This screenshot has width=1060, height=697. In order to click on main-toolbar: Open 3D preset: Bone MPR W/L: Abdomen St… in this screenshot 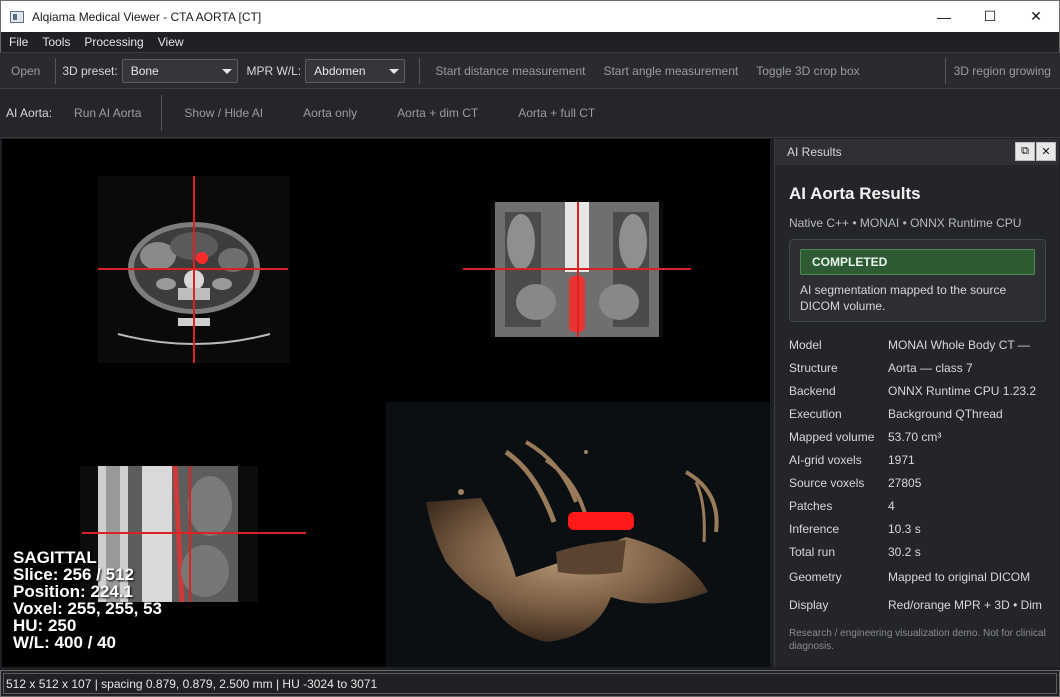, I will do `click(530, 70)`.